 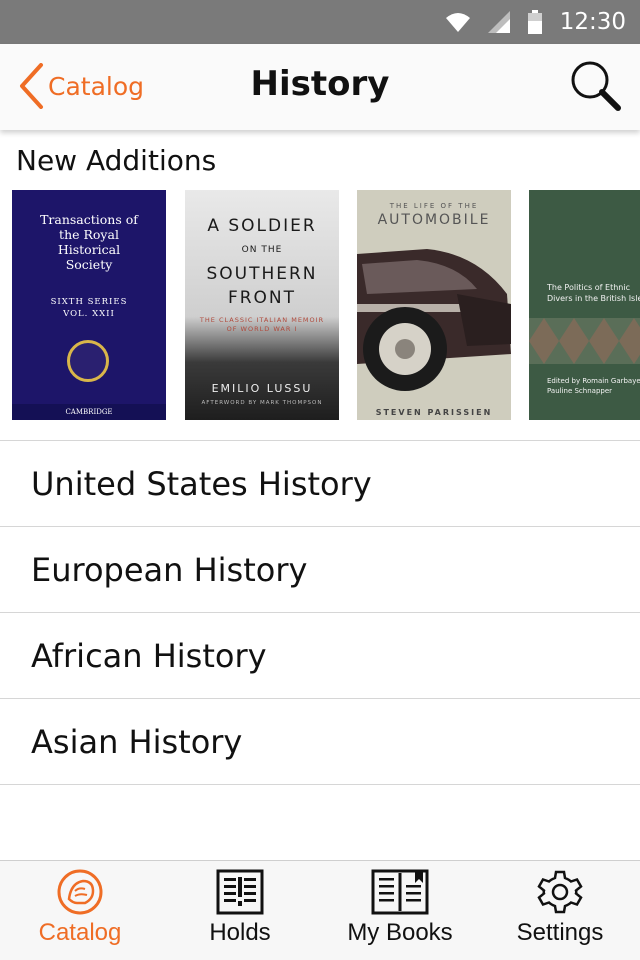 I want to click on tab-holds: Holds, so click(x=240, y=910).